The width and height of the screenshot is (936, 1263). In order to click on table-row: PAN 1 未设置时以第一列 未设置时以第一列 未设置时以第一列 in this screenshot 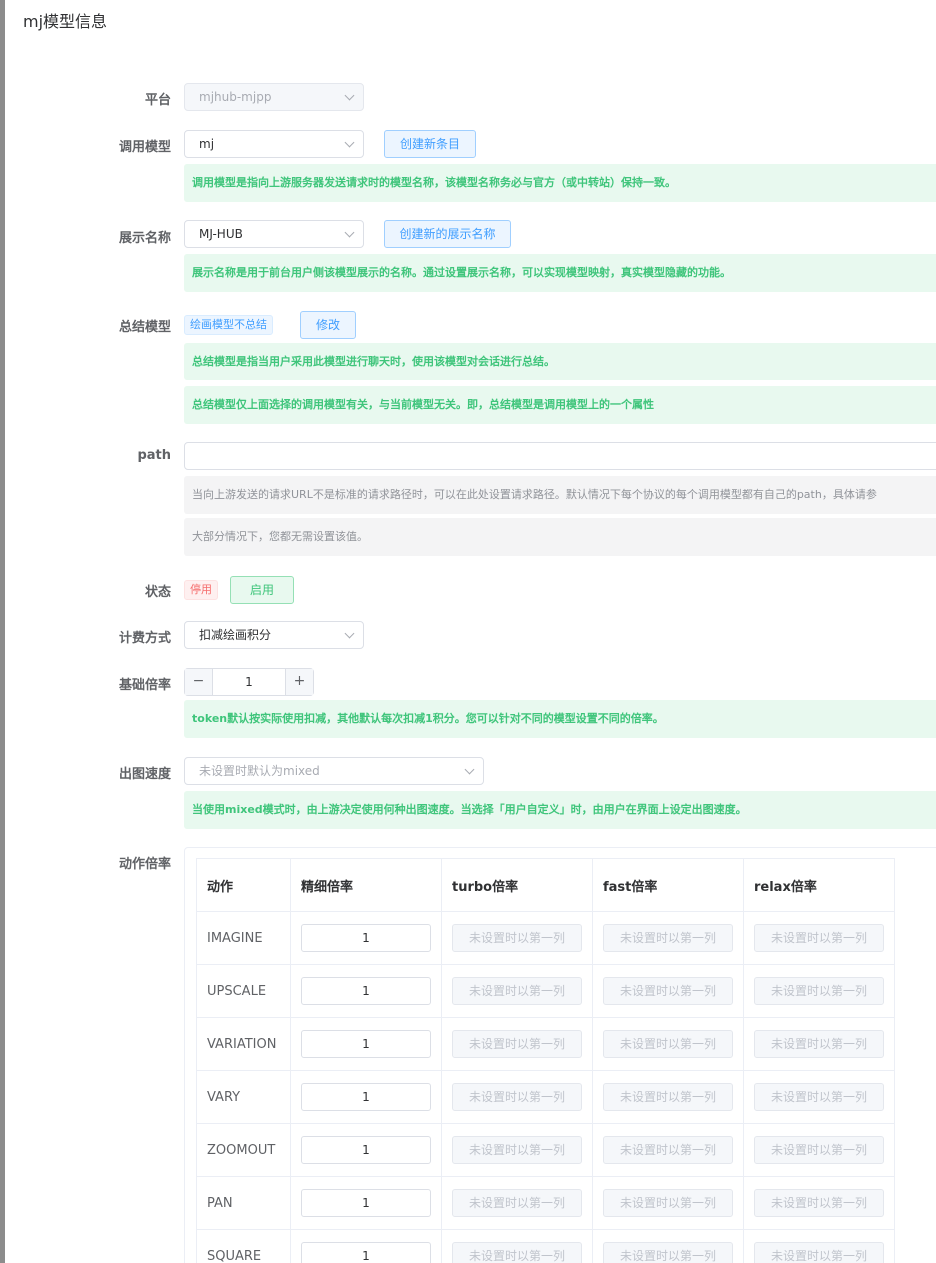, I will do `click(545, 1203)`.